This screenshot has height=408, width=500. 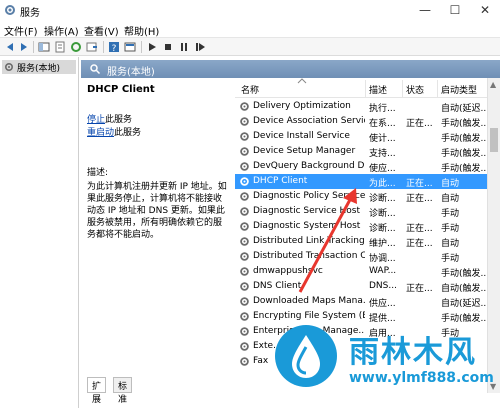 I want to click on export-icon, so click(x=92, y=47).